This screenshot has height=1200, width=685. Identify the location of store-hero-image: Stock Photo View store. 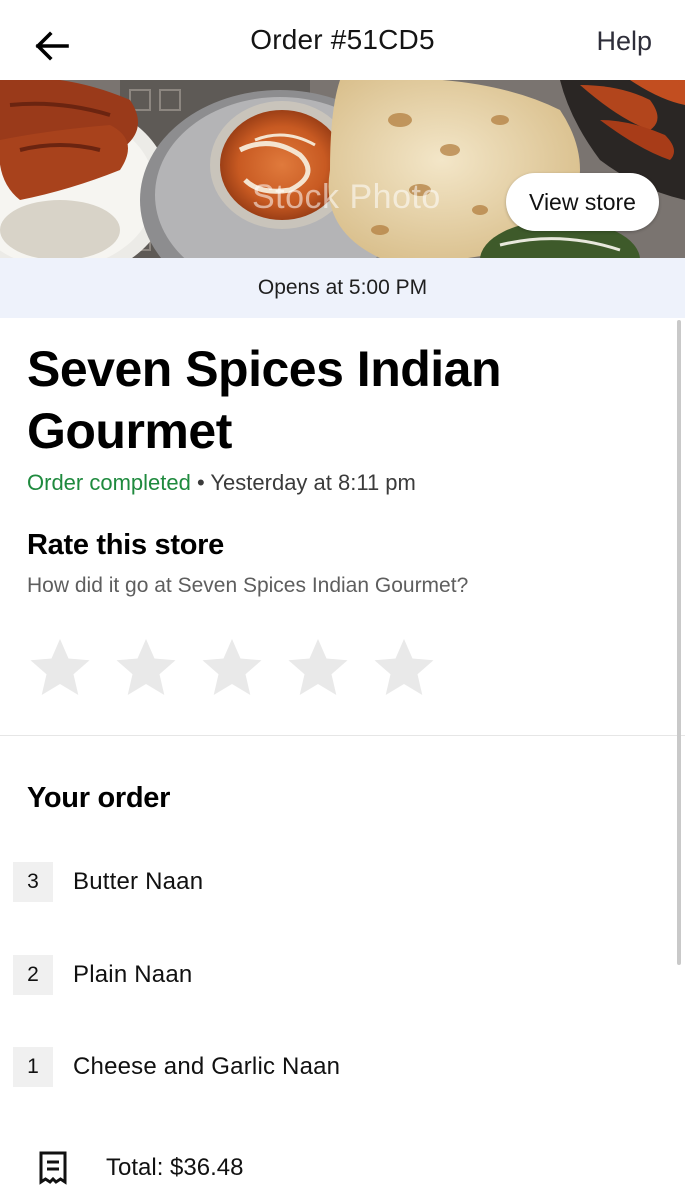
(342, 169).